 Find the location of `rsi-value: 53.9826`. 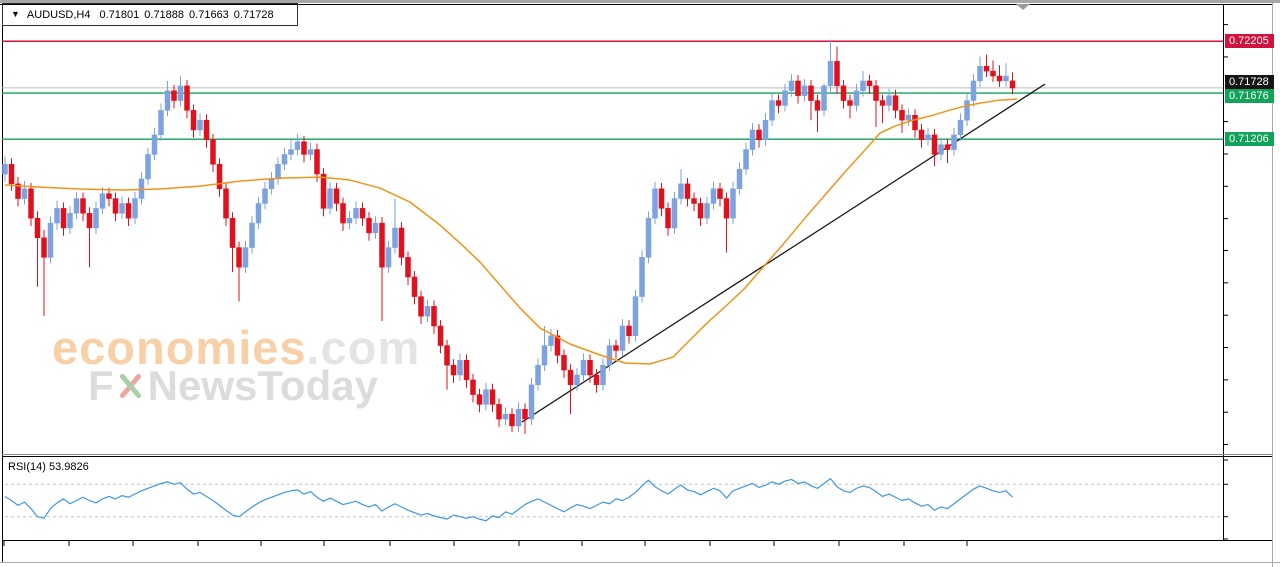

rsi-value: 53.9826 is located at coordinates (68, 467).